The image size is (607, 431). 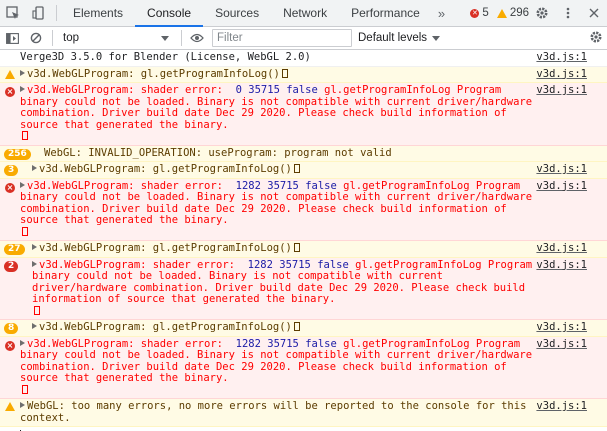 I want to click on console-toolbar: top Filter Default levels, so click(x=303, y=38).